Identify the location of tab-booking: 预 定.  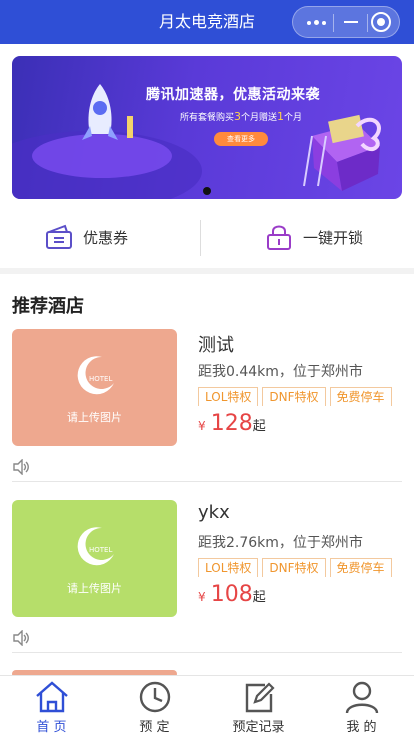
(154, 706).